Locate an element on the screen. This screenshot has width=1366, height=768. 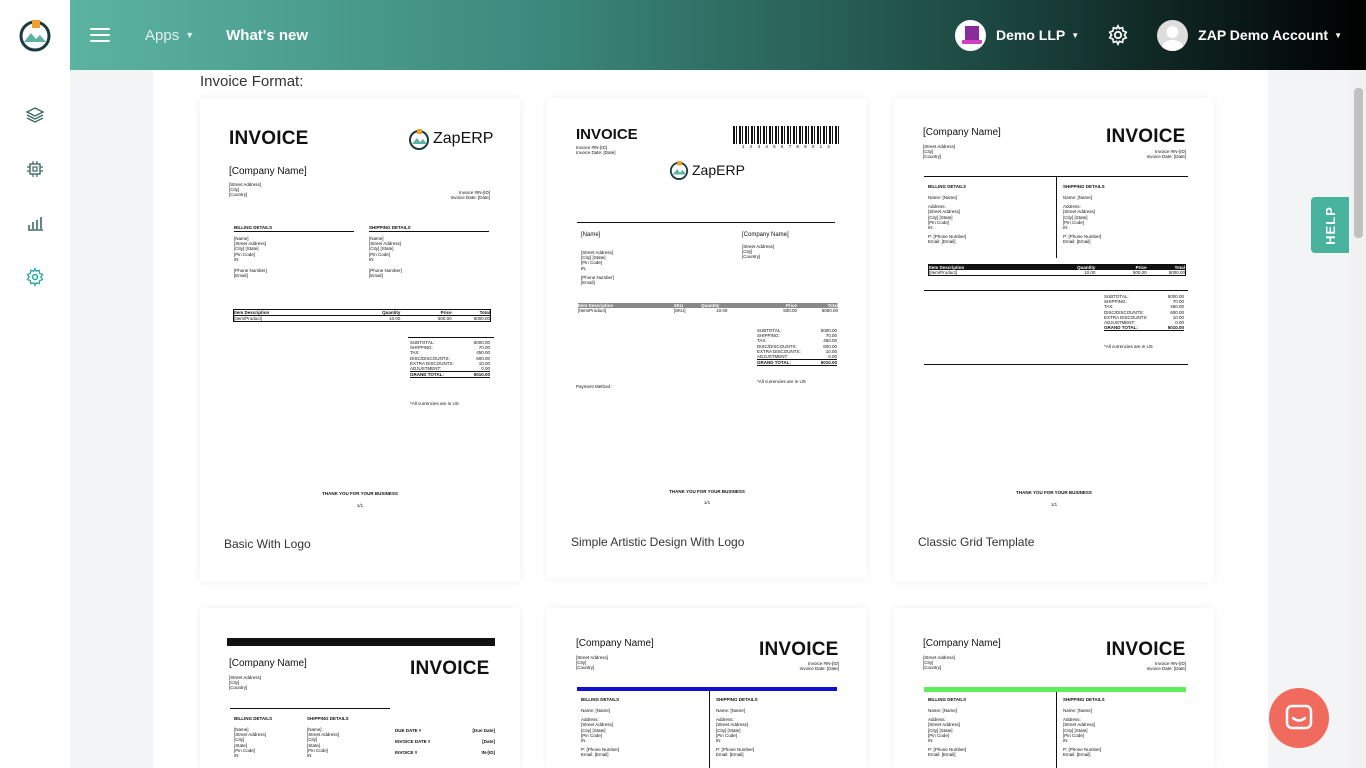
app-logo is located at coordinates (35, 35).